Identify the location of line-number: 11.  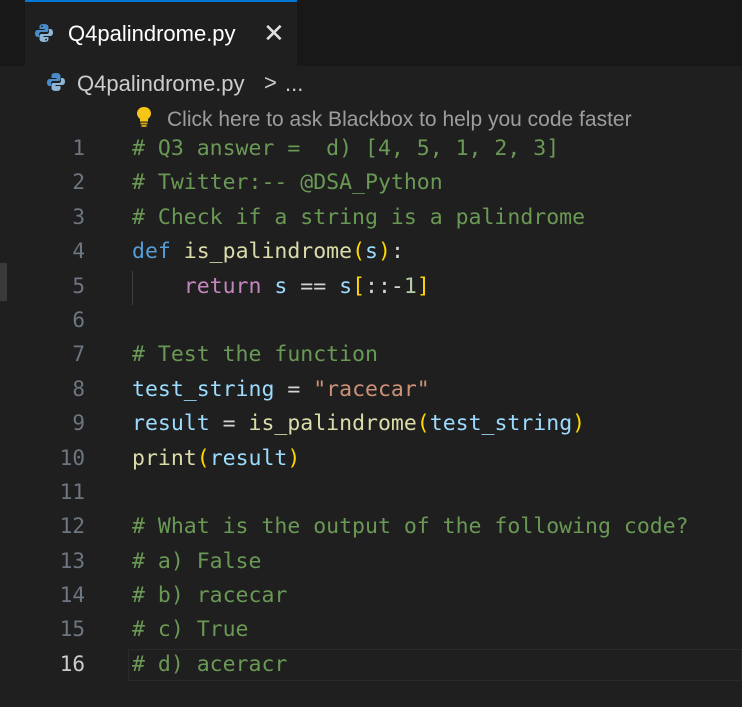
(72, 491).